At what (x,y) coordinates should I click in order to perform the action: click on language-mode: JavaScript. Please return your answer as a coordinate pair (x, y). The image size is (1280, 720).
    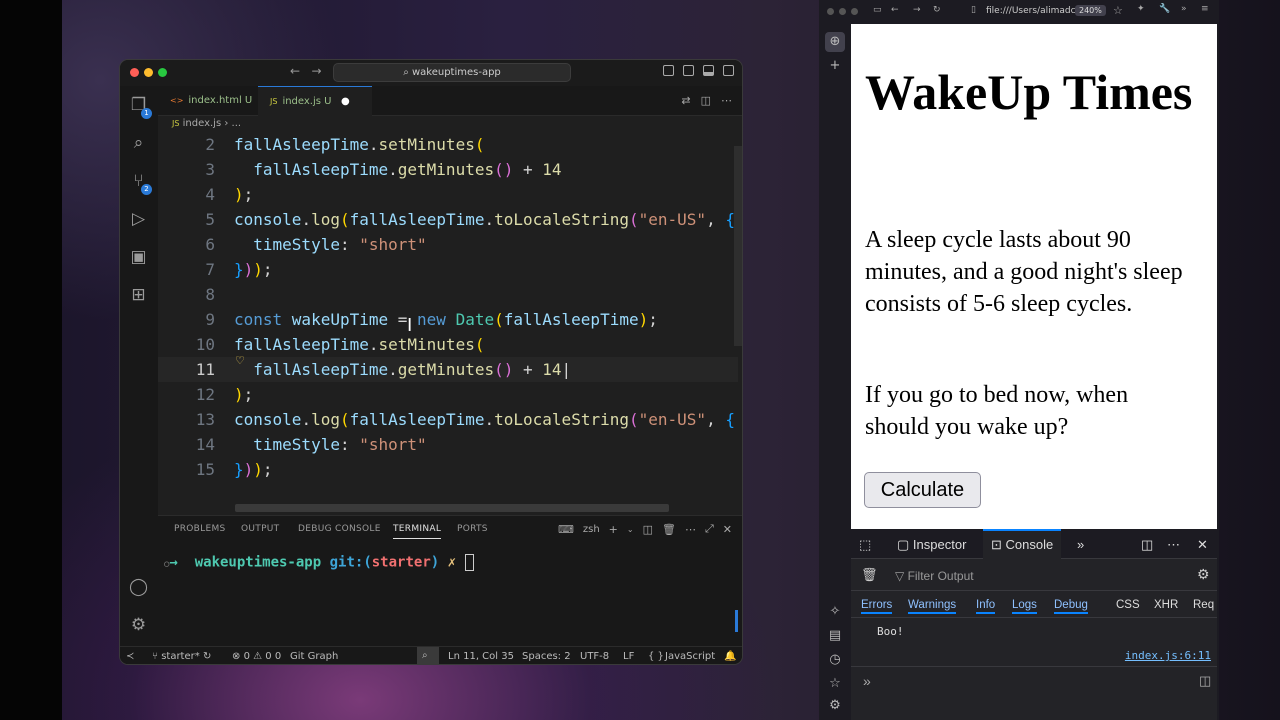
    Looking at the image, I should click on (690, 656).